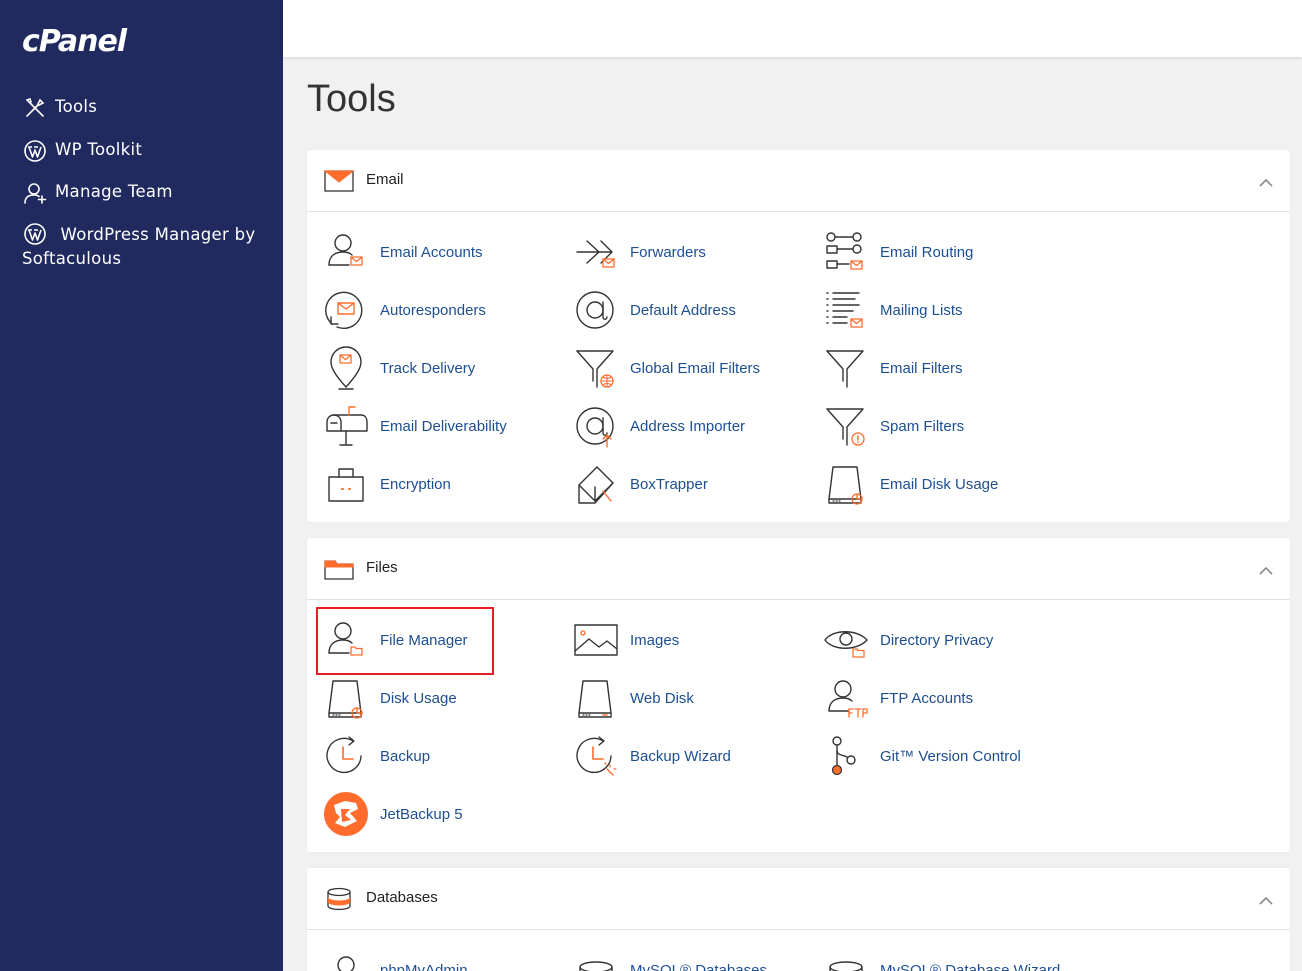  I want to click on sidebar-item-tools: Tools, so click(59, 108).